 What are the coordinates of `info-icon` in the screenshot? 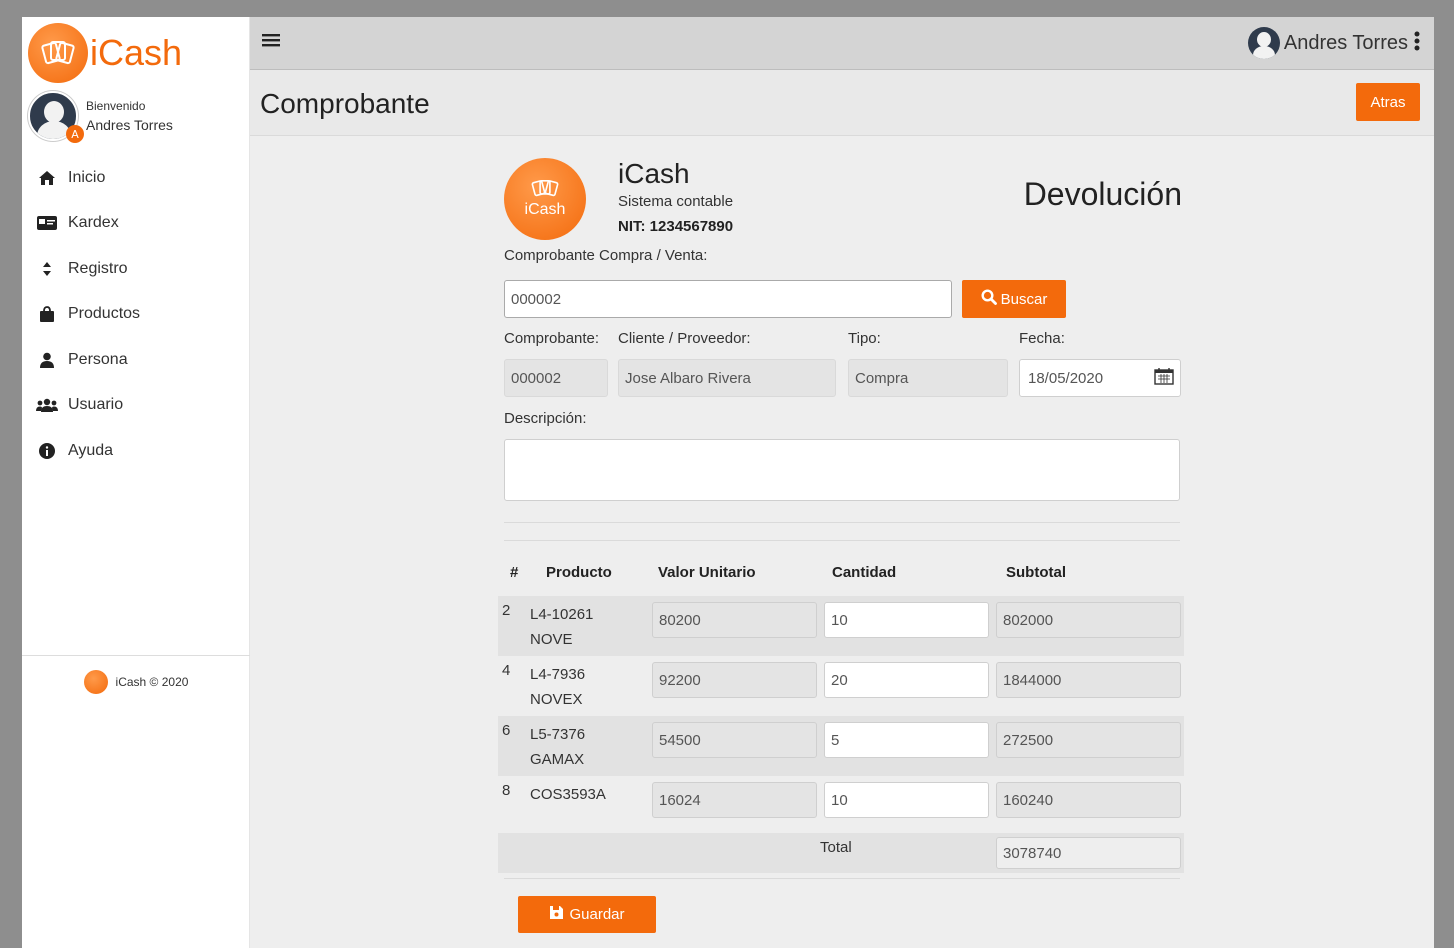 It's located at (47, 450).